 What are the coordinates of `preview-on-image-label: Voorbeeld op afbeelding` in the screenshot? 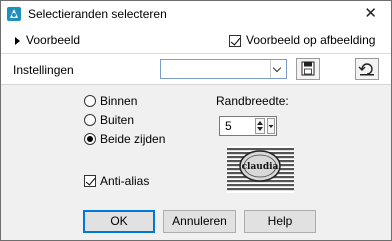 It's located at (310, 40).